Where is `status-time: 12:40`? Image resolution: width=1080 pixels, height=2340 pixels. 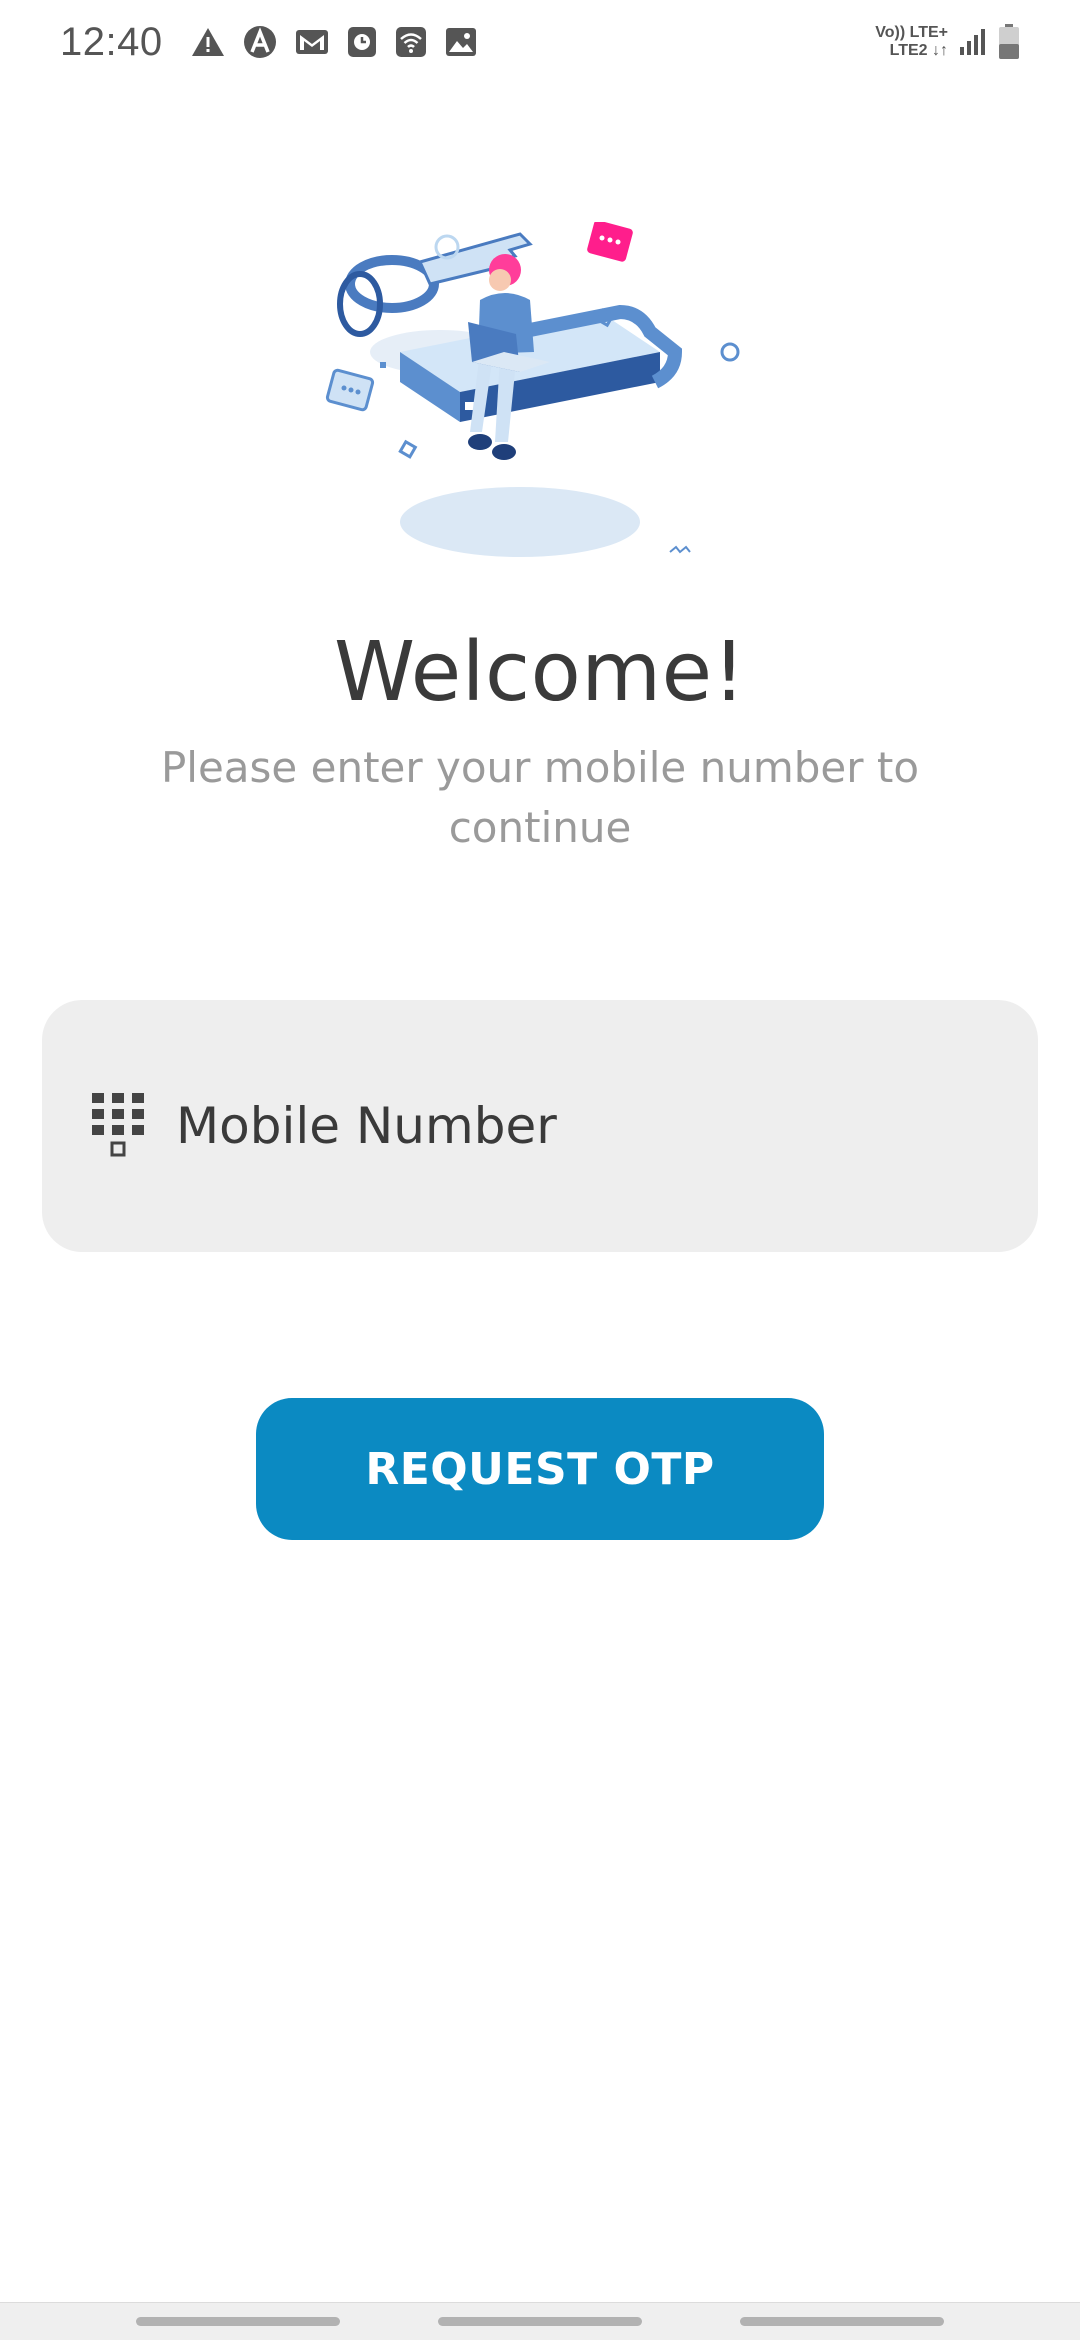 status-time: 12:40 is located at coordinates (111, 41).